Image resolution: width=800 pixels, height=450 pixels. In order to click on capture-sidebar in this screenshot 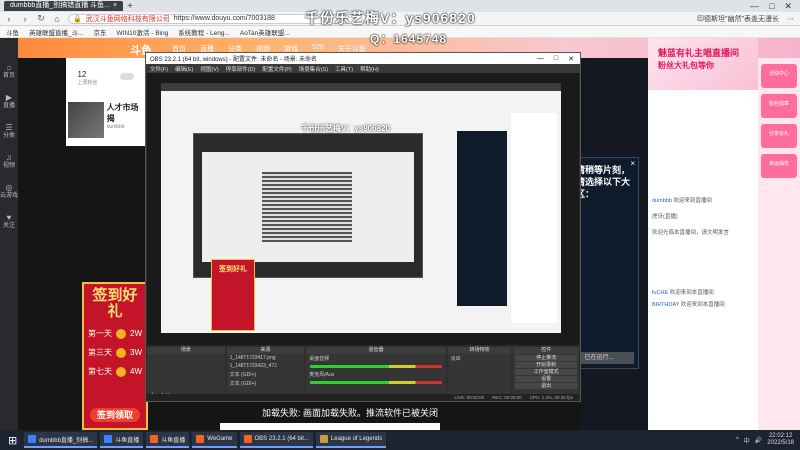, I will do `click(534, 218)`.